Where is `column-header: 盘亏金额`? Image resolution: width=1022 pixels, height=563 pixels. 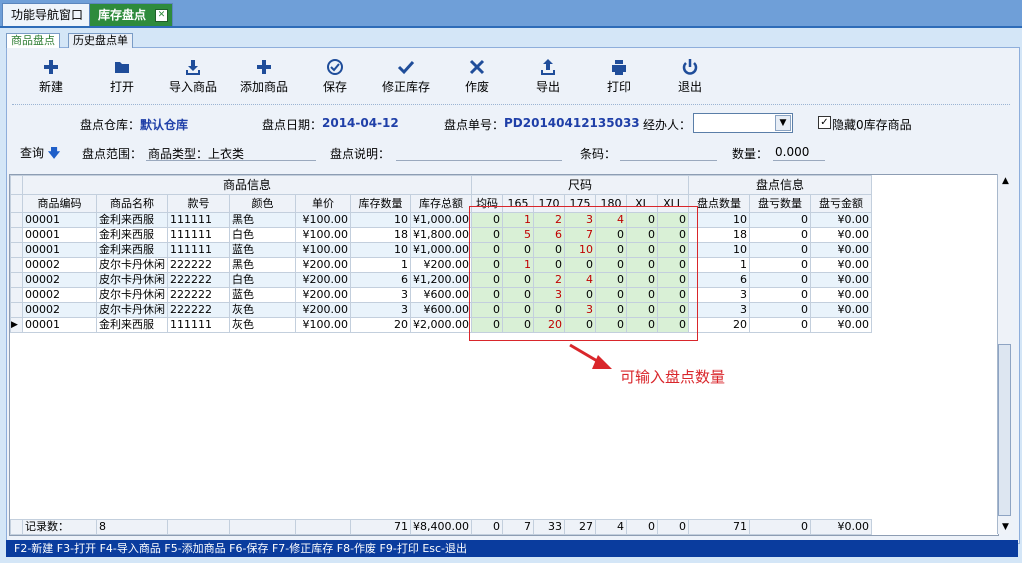 column-header: 盘亏金额 is located at coordinates (840, 203).